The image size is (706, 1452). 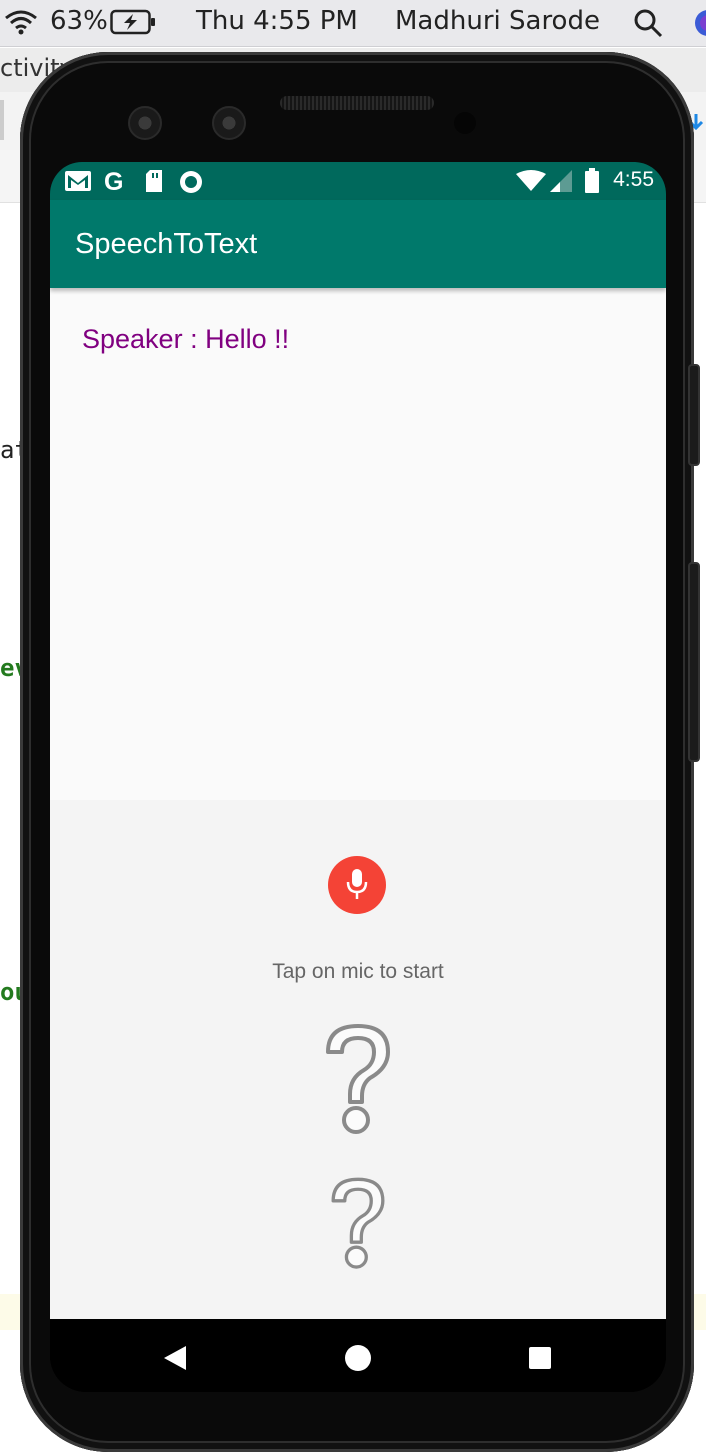 I want to click on power-button, so click(x=694, y=415).